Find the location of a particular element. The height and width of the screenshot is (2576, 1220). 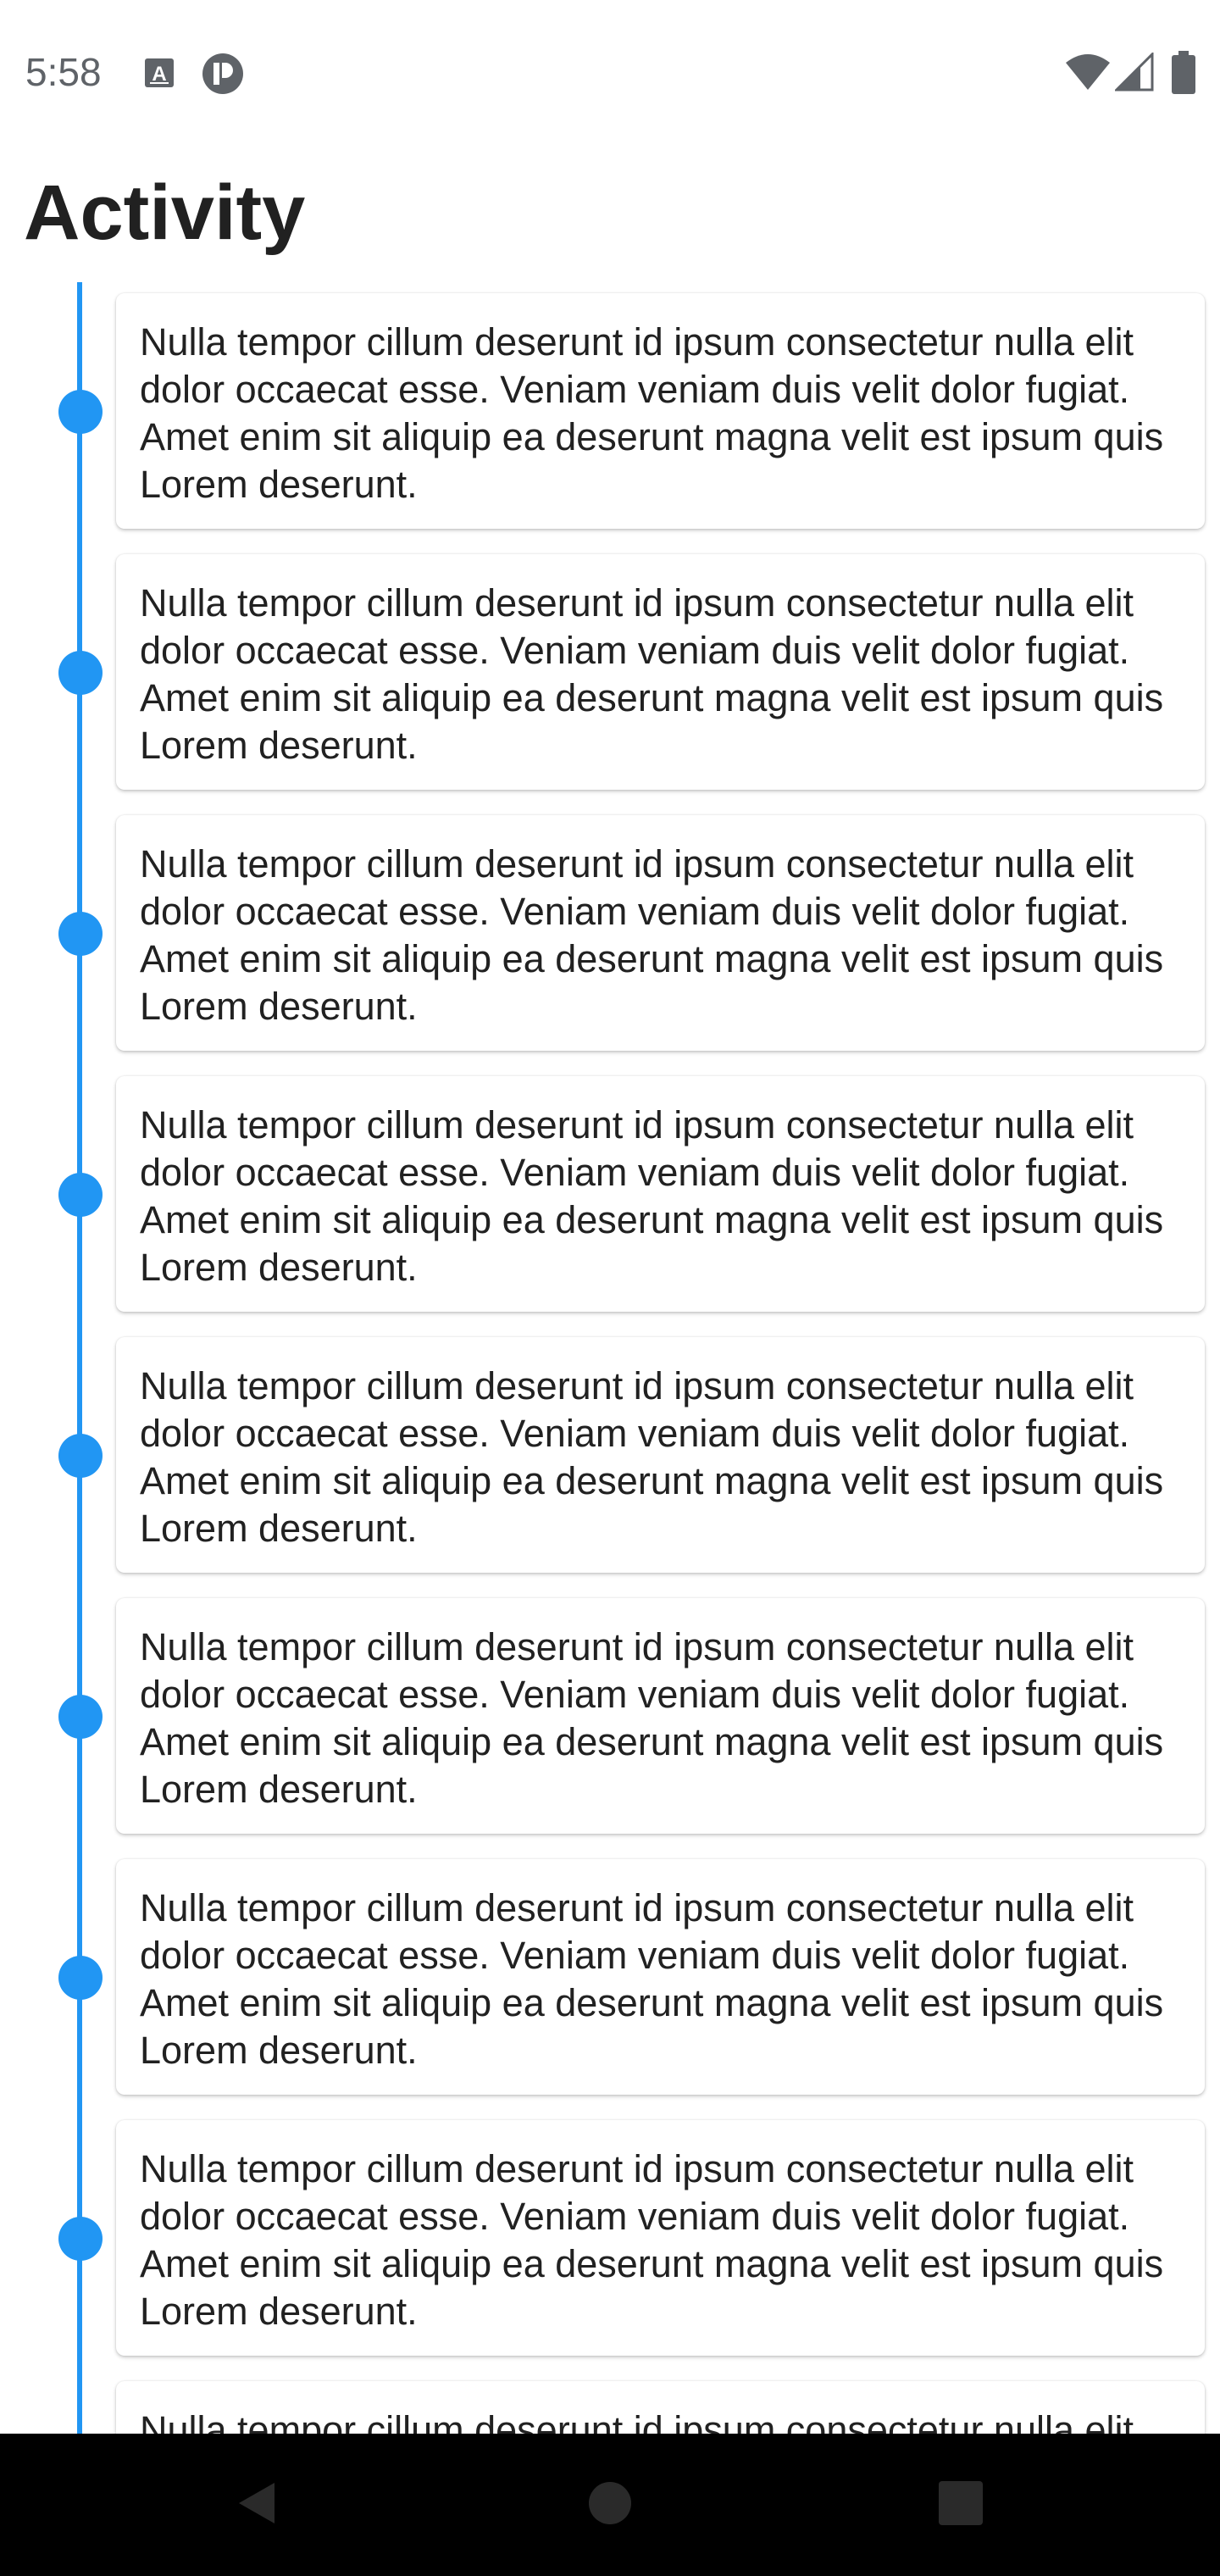

status-time: 5:58 is located at coordinates (63, 72).